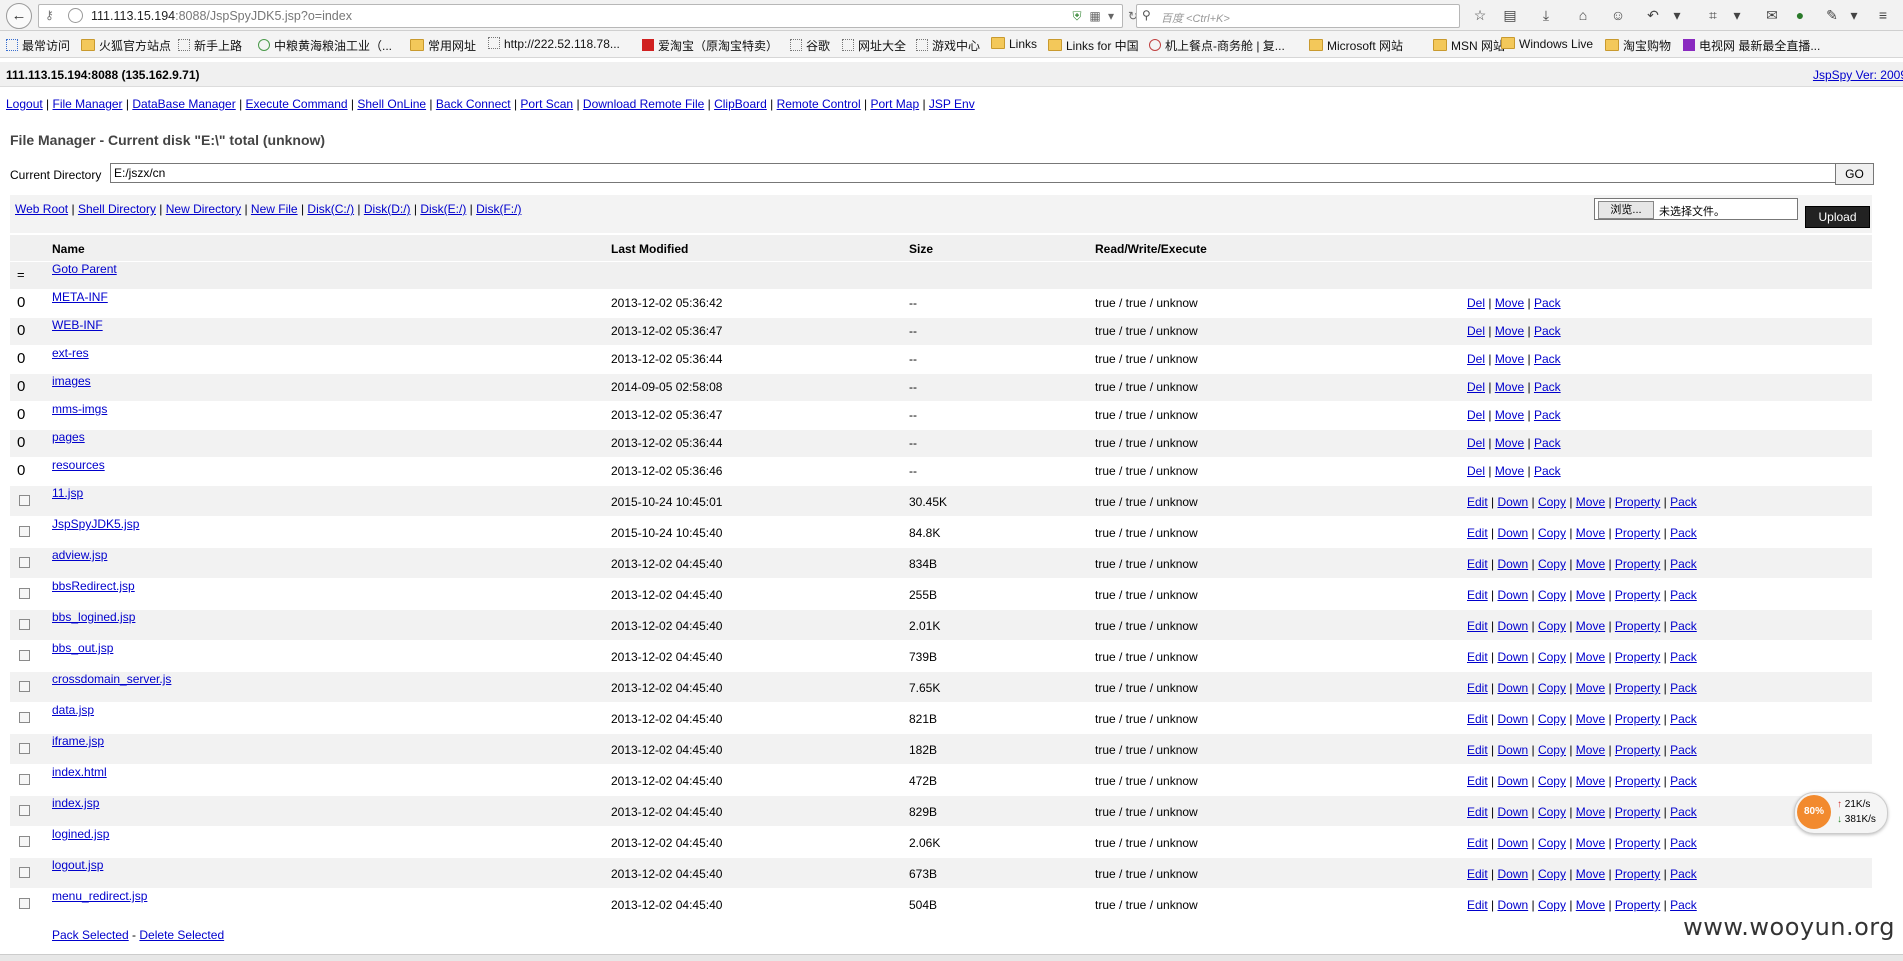 The width and height of the screenshot is (1903, 961). I want to click on disk-e-link: Disk(E:/), so click(443, 209).